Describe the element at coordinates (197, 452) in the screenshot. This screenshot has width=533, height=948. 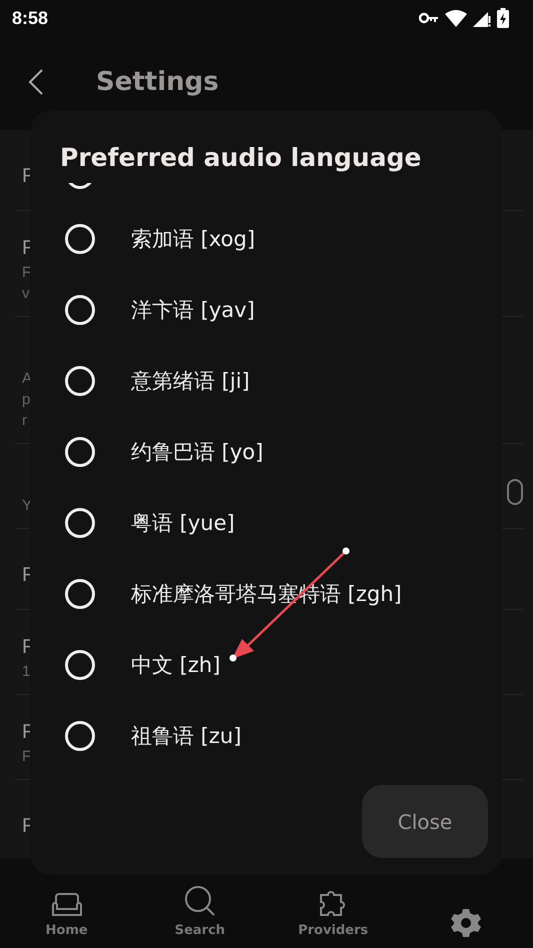
I see `language-option: 约鲁巴语 [yo]` at that location.